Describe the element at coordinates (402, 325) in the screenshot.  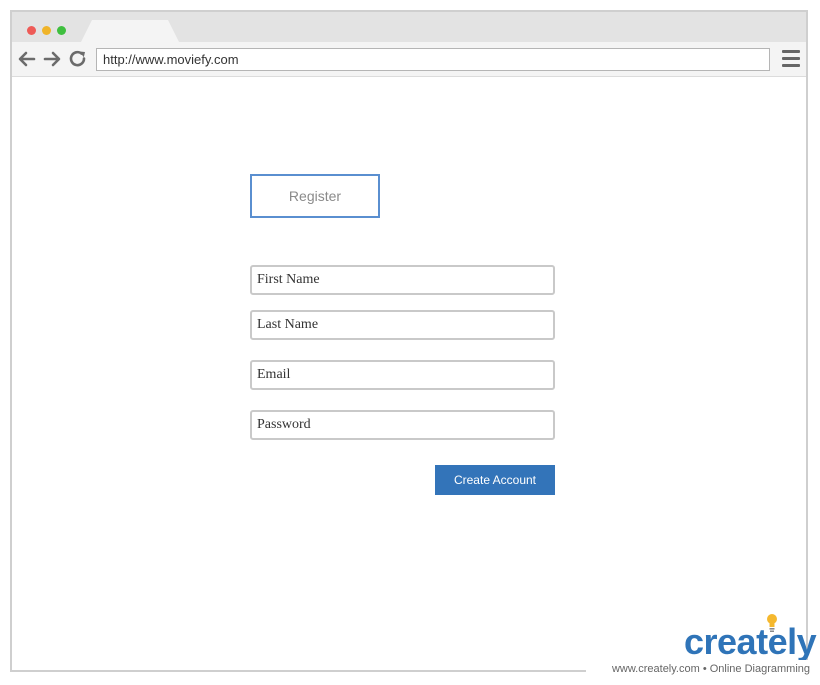
I see `last-name-field` at that location.